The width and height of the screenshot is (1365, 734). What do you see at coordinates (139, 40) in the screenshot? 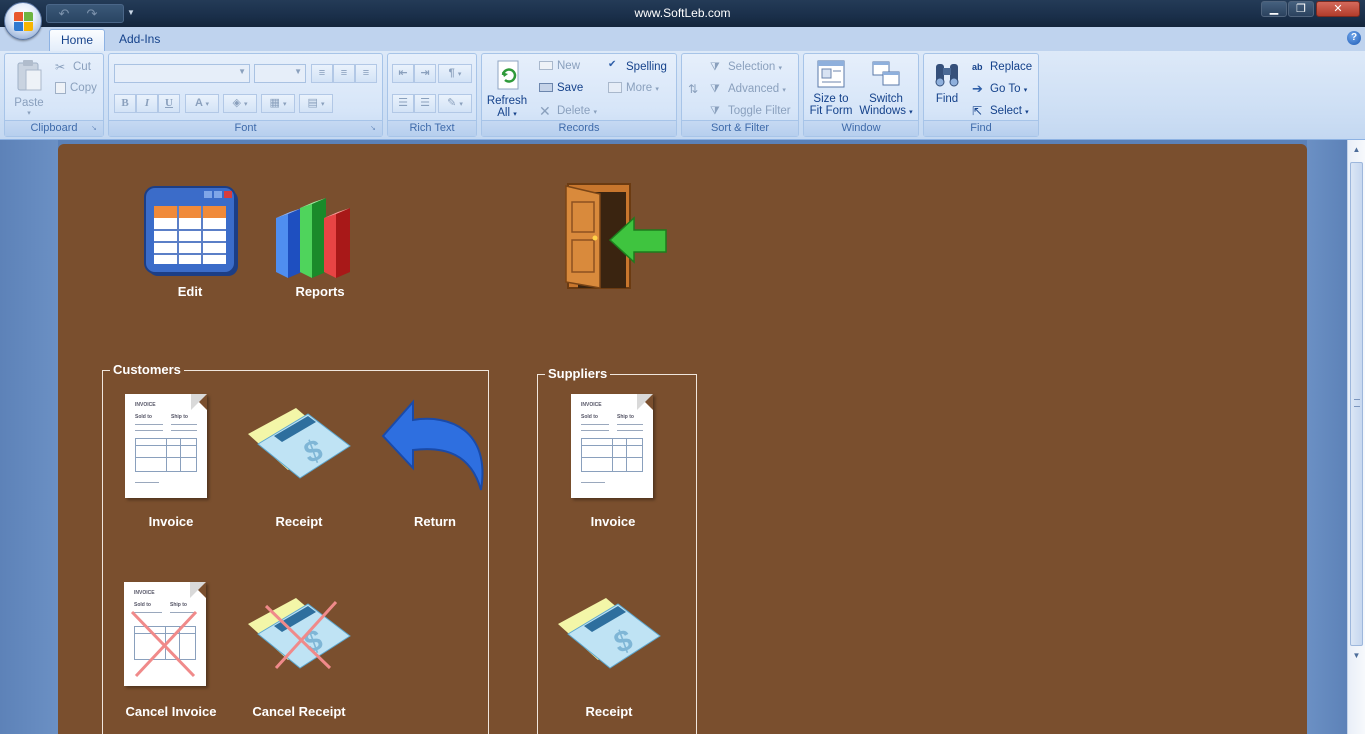
I see `tab-add-ins: Add-Ins` at bounding box center [139, 40].